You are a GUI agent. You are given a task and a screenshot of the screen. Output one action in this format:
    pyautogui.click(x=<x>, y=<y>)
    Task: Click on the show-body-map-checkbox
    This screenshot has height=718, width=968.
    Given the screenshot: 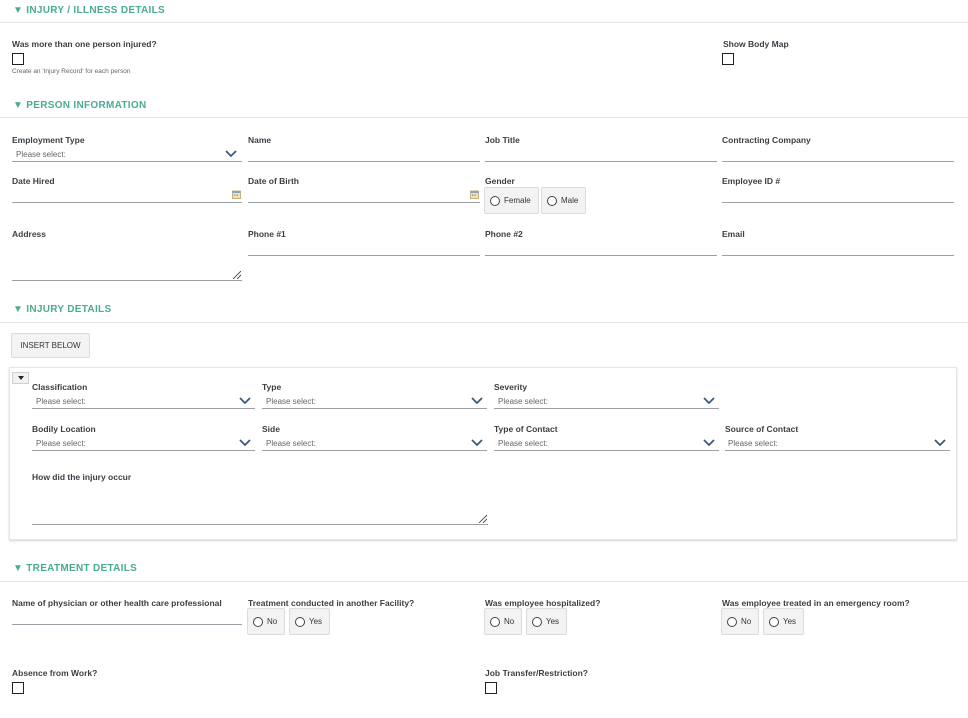 What is the action you would take?
    pyautogui.click(x=728, y=59)
    